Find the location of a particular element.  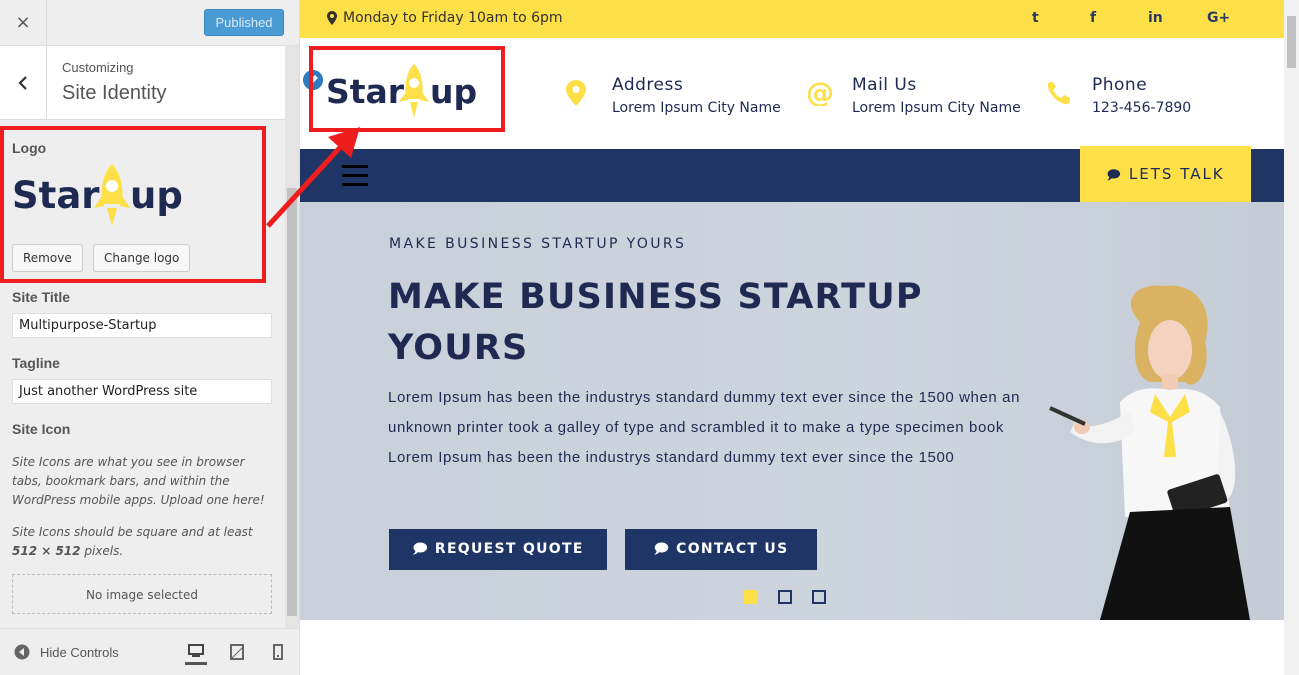

site-title-label: Site Title is located at coordinates (41, 297).